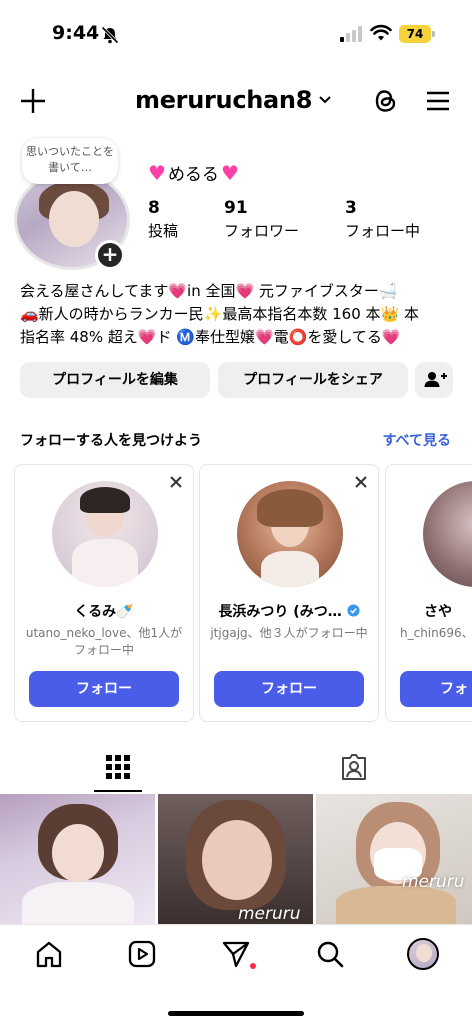 Image resolution: width=472 pixels, height=1024 pixels. I want to click on profile-tabs, so click(236, 769).